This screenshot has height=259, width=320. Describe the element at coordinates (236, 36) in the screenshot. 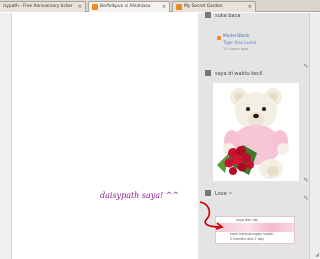

I see `feed-link: Model Bibah` at that location.